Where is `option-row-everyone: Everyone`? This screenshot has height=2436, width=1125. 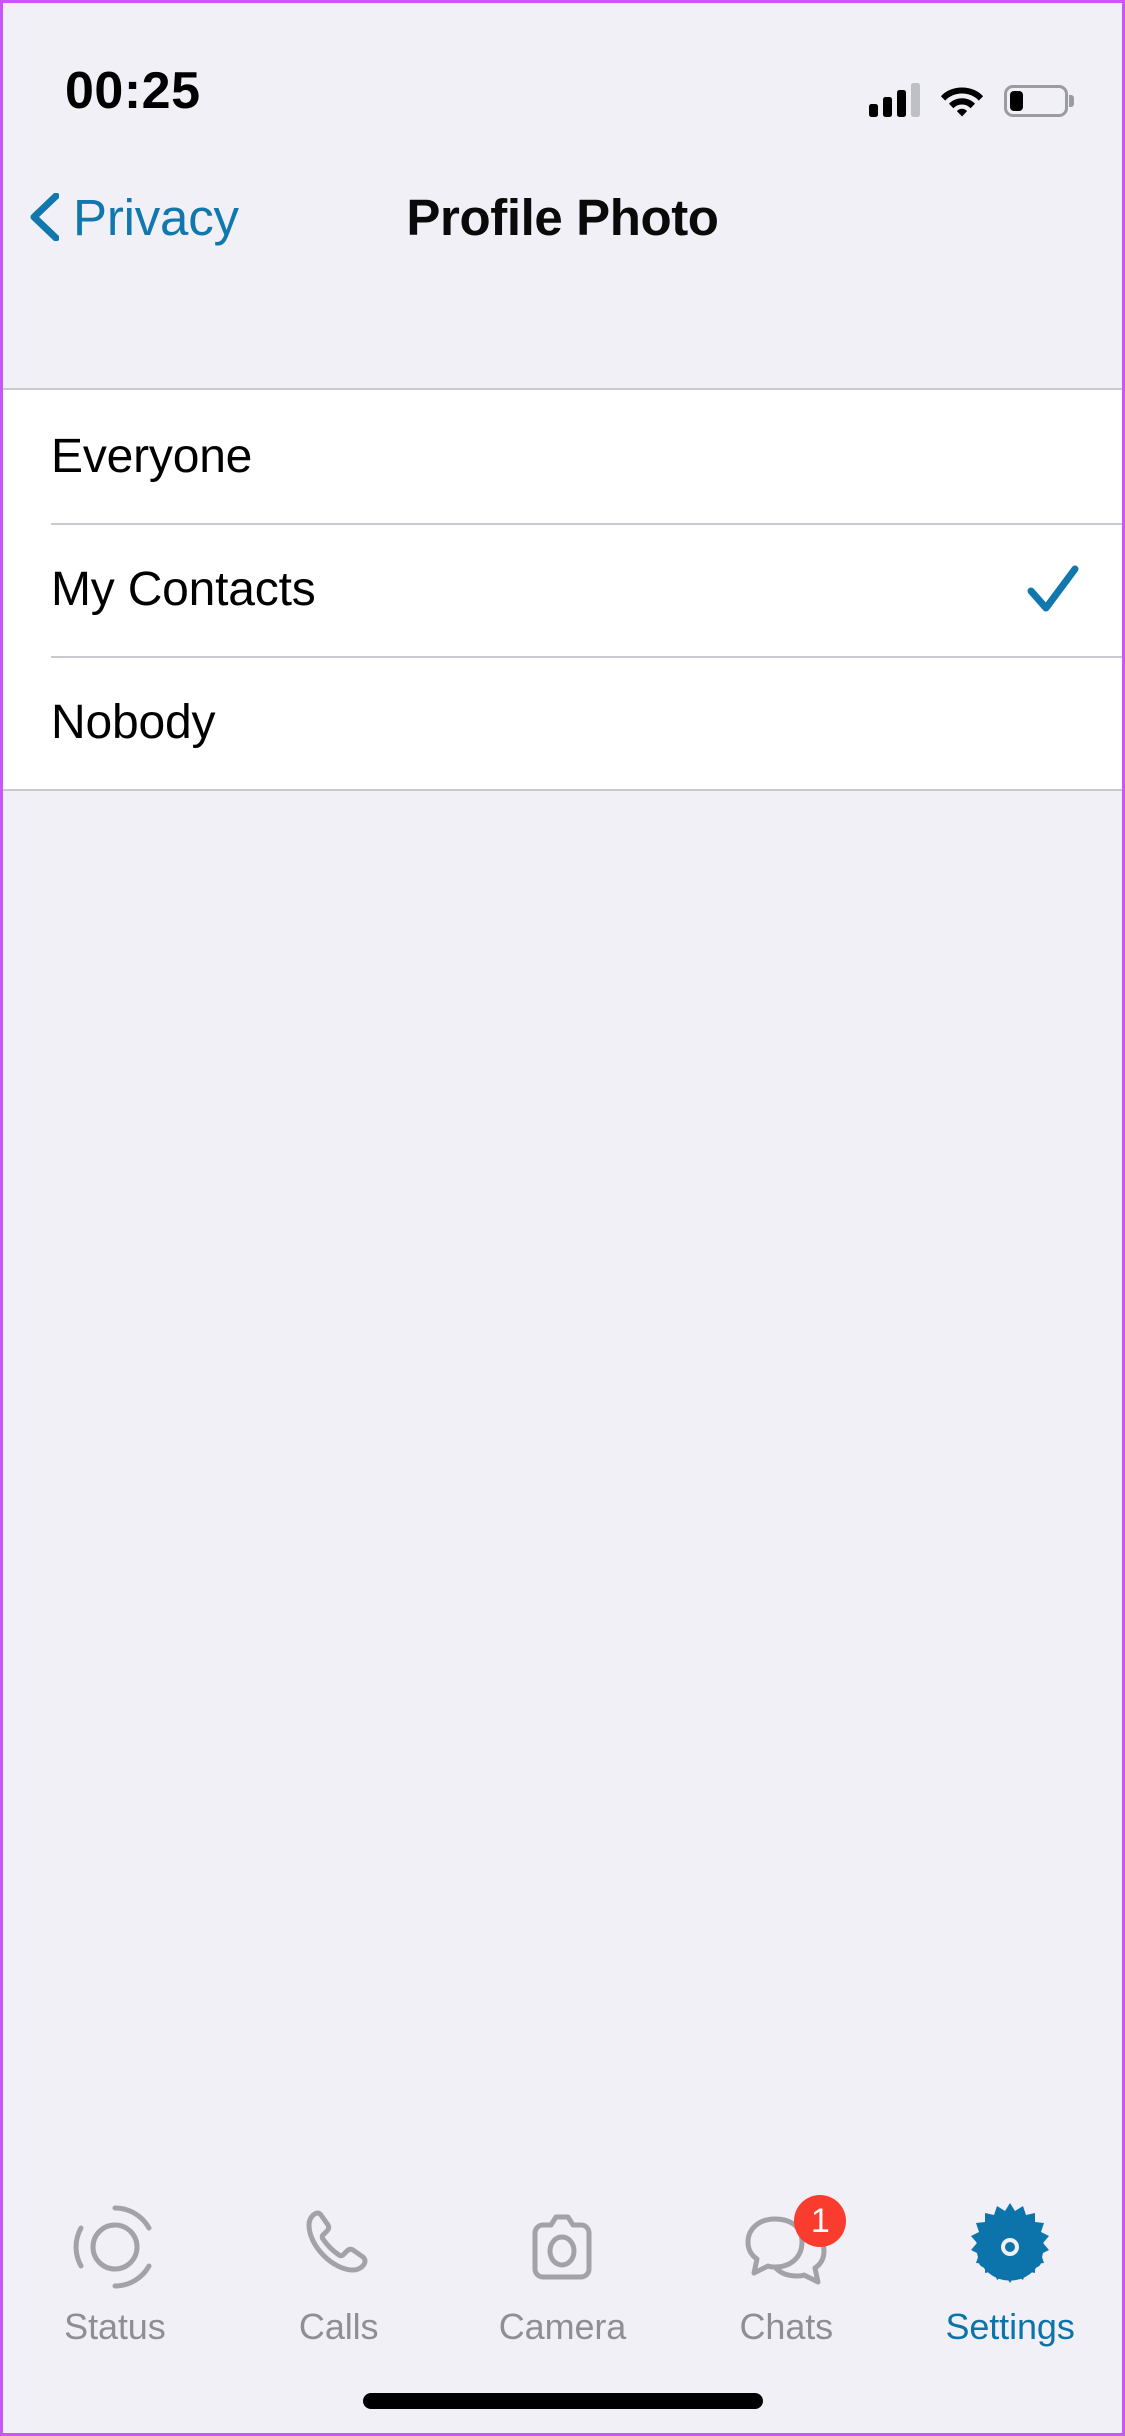 option-row-everyone: Everyone is located at coordinates (562, 456).